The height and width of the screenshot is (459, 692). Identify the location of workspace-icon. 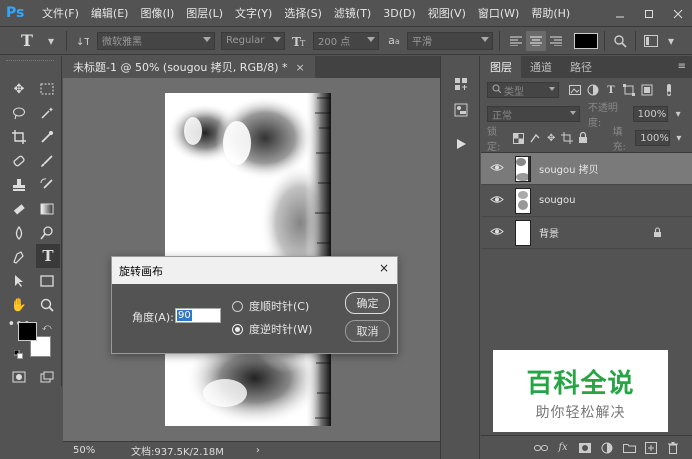
(651, 41).